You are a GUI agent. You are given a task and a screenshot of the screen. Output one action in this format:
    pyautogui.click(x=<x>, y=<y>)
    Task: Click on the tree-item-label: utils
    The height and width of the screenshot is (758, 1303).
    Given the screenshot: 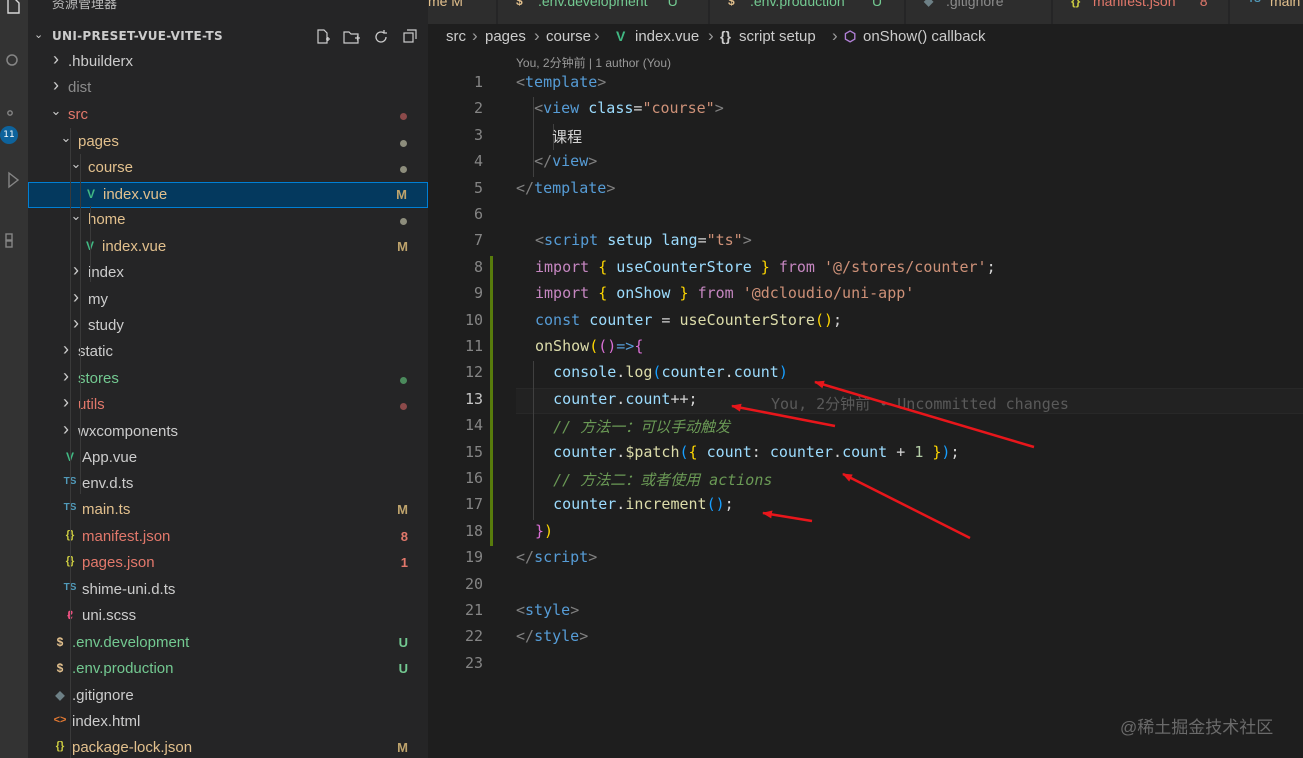 What is the action you would take?
    pyautogui.click(x=91, y=404)
    